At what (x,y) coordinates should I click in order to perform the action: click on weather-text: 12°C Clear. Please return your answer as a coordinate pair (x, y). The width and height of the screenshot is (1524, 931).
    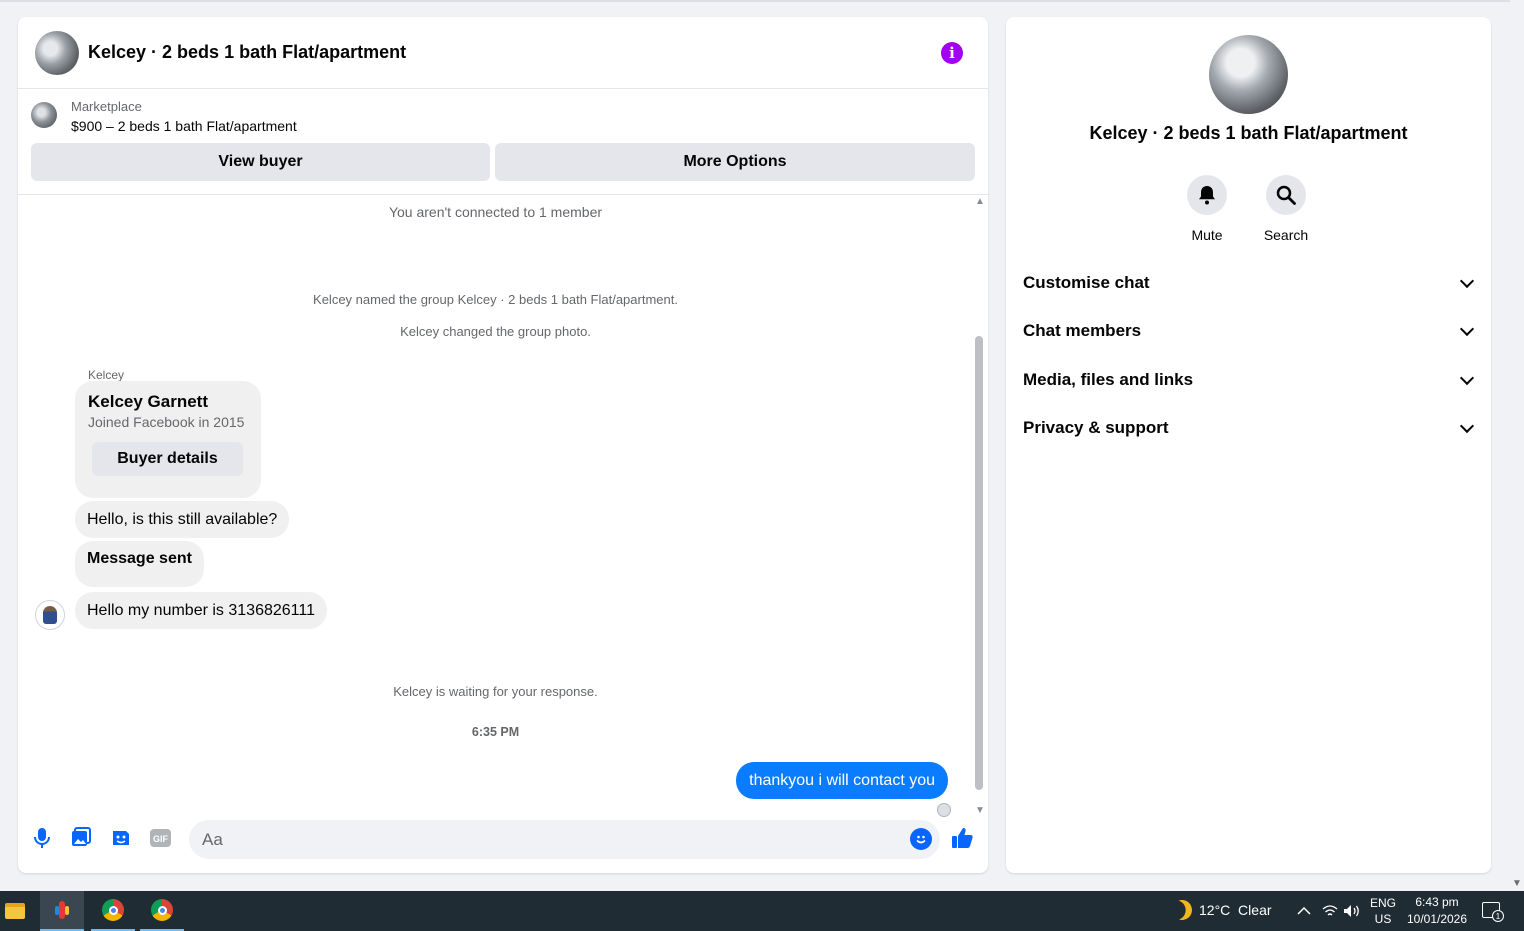
    Looking at the image, I should click on (1235, 910).